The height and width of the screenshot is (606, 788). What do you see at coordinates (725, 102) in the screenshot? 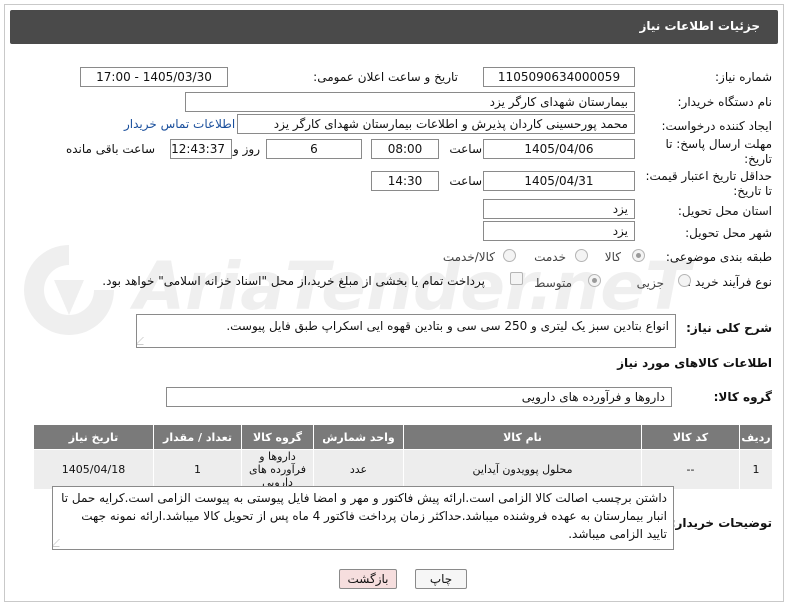
I see `buyer-org-label: نام دستگاه خریدار:` at bounding box center [725, 102].